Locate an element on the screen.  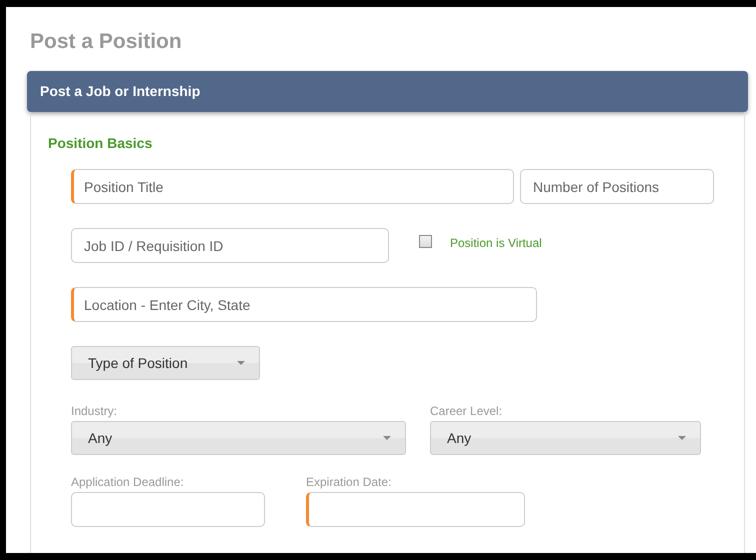
field-label: Career Level: is located at coordinates (467, 411).